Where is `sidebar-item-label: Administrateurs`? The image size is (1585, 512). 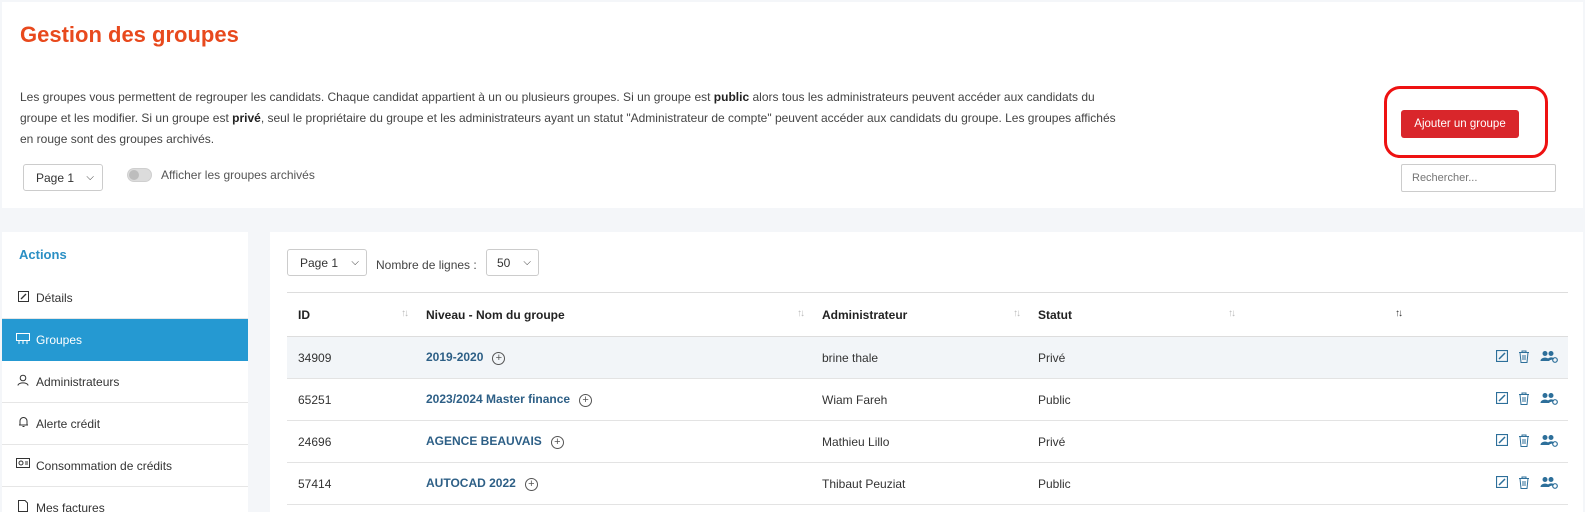
sidebar-item-label: Administrateurs is located at coordinates (78, 381).